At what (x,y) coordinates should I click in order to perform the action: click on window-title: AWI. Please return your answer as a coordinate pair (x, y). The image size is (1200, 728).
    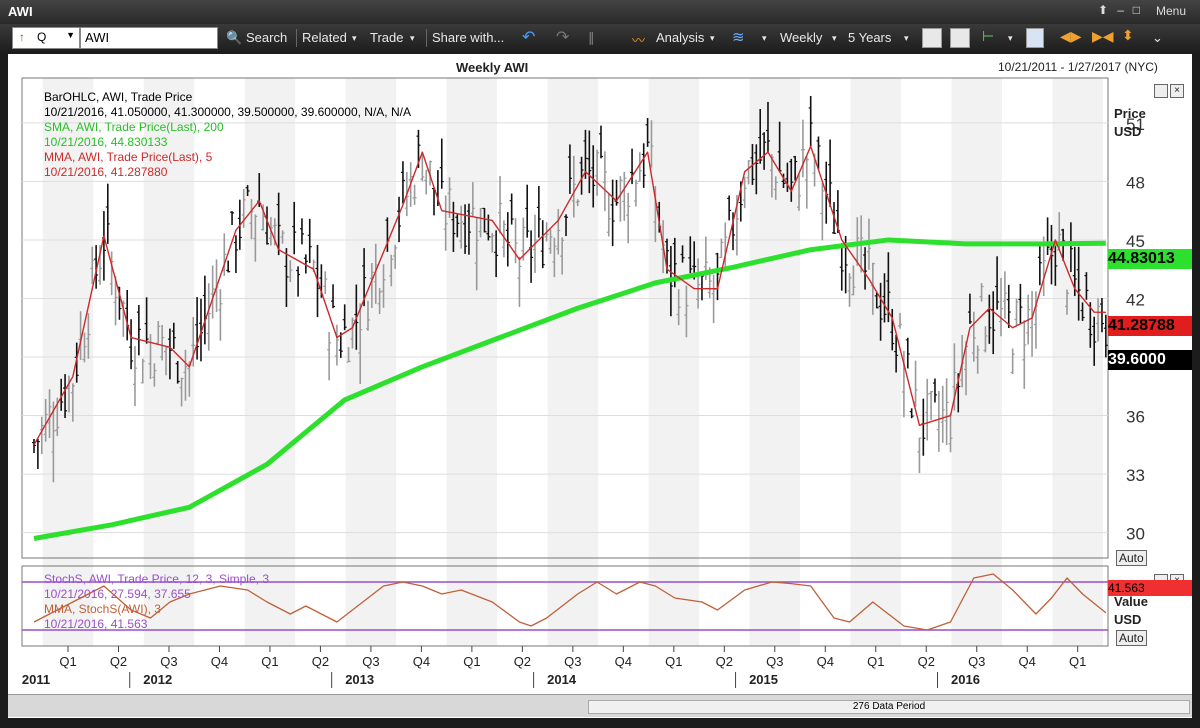
    Looking at the image, I should click on (20, 11).